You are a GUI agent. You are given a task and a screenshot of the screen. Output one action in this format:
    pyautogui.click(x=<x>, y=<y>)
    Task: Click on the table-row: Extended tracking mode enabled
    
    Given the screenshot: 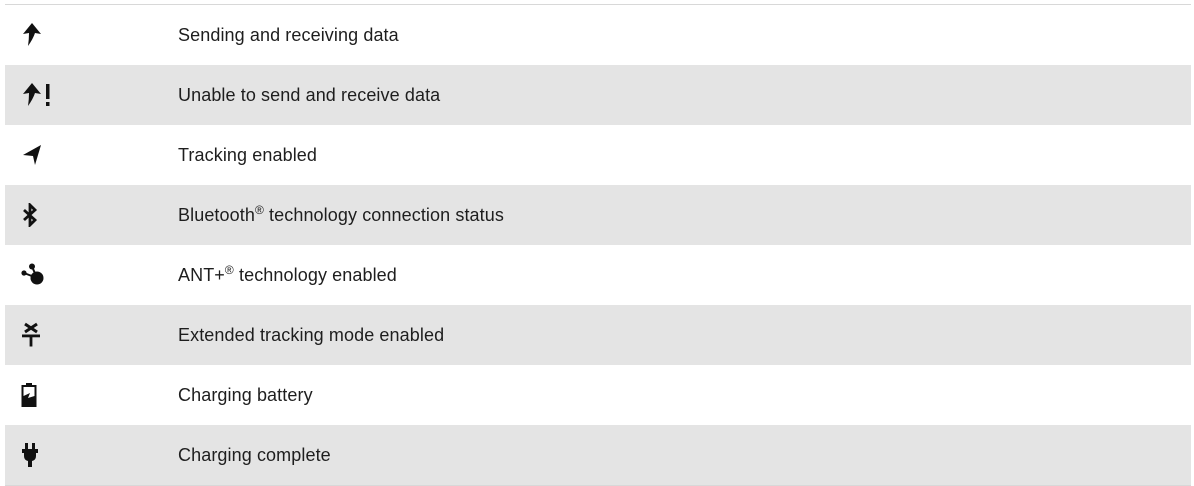 What is the action you would take?
    pyautogui.click(x=598, y=335)
    